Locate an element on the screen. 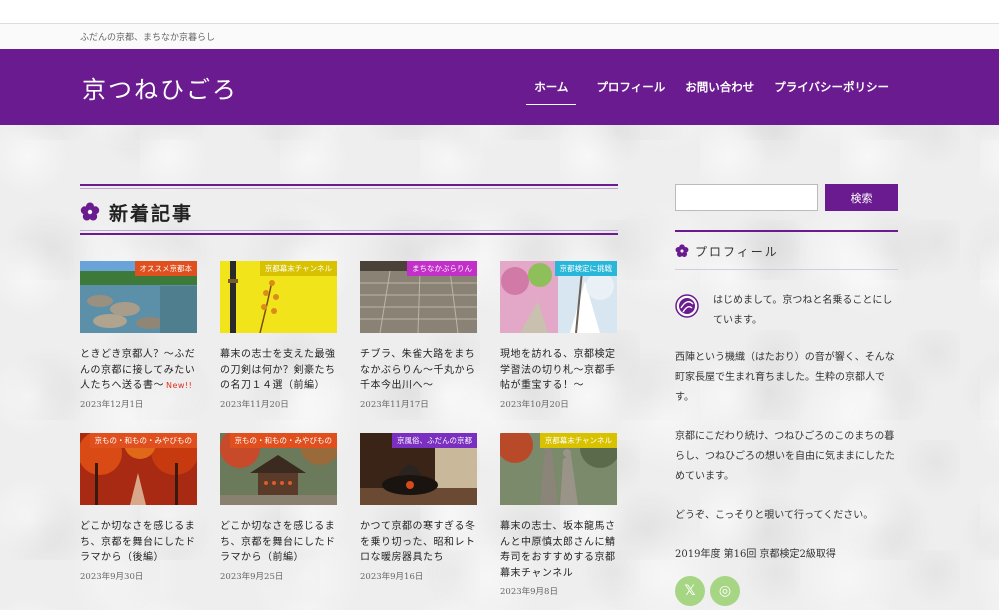 The image size is (999, 610). profile-widget-title: プロフィール is located at coordinates (737, 252).